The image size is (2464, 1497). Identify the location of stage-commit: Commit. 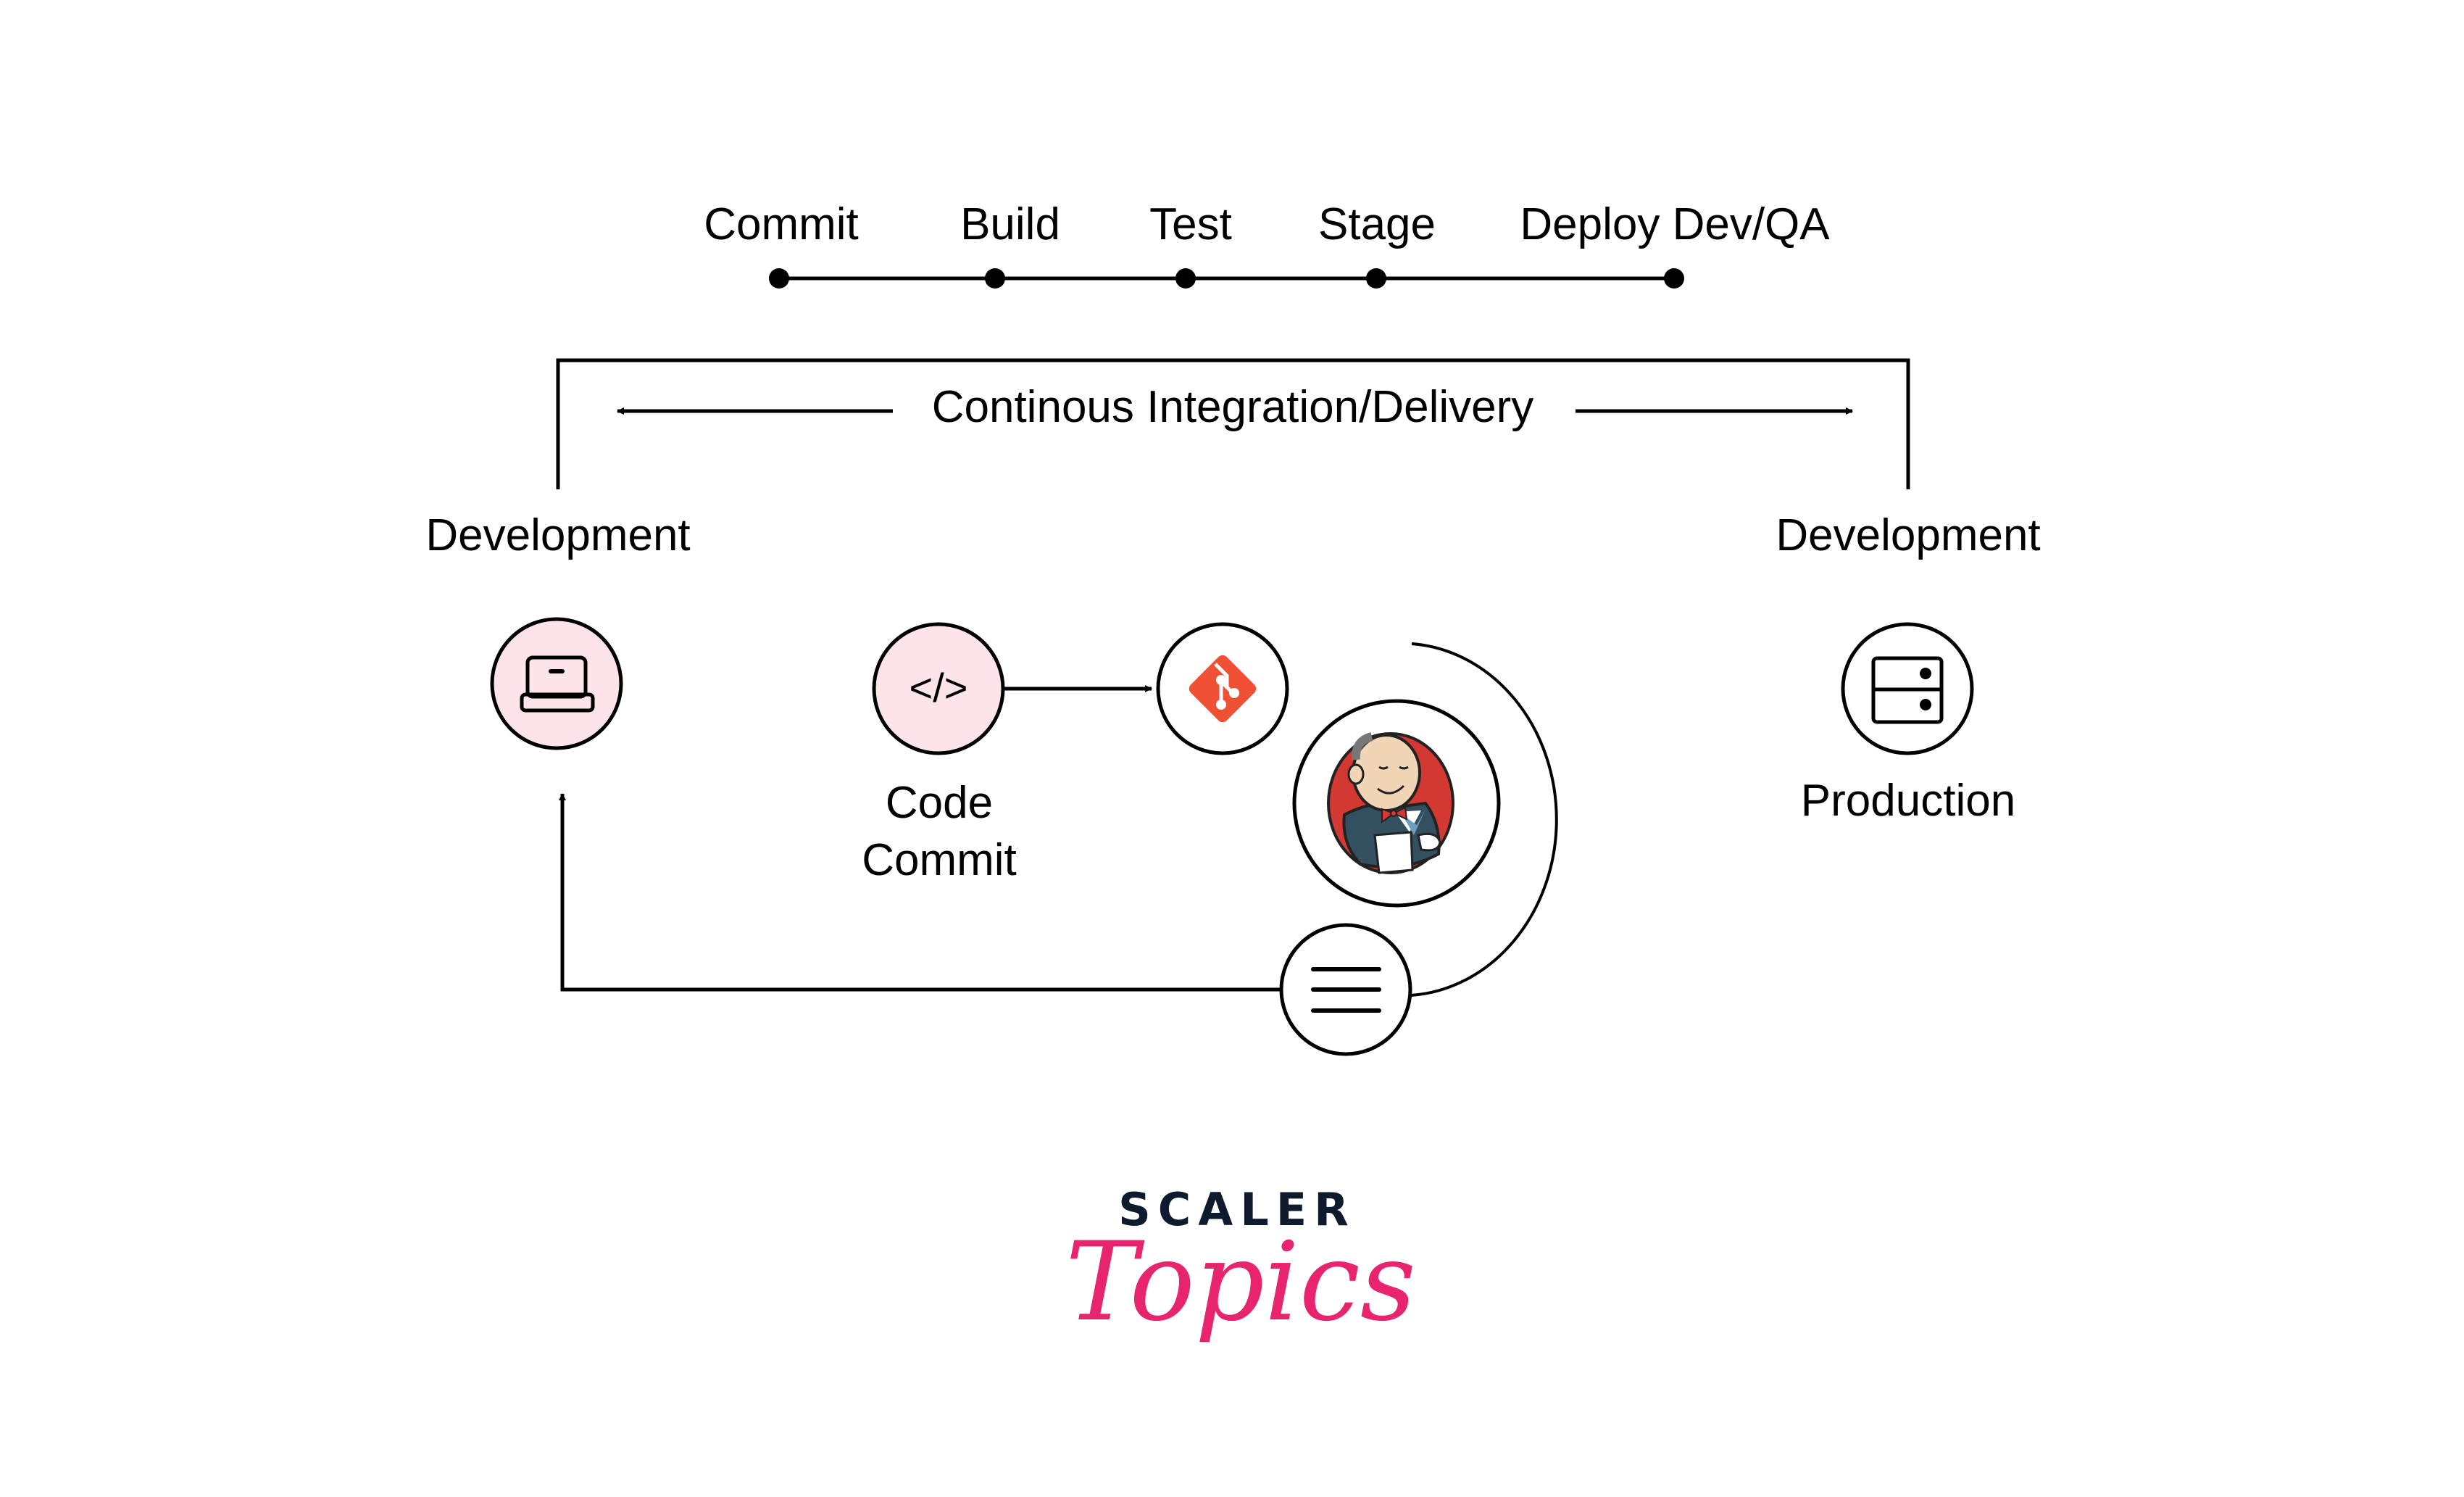
(782, 244).